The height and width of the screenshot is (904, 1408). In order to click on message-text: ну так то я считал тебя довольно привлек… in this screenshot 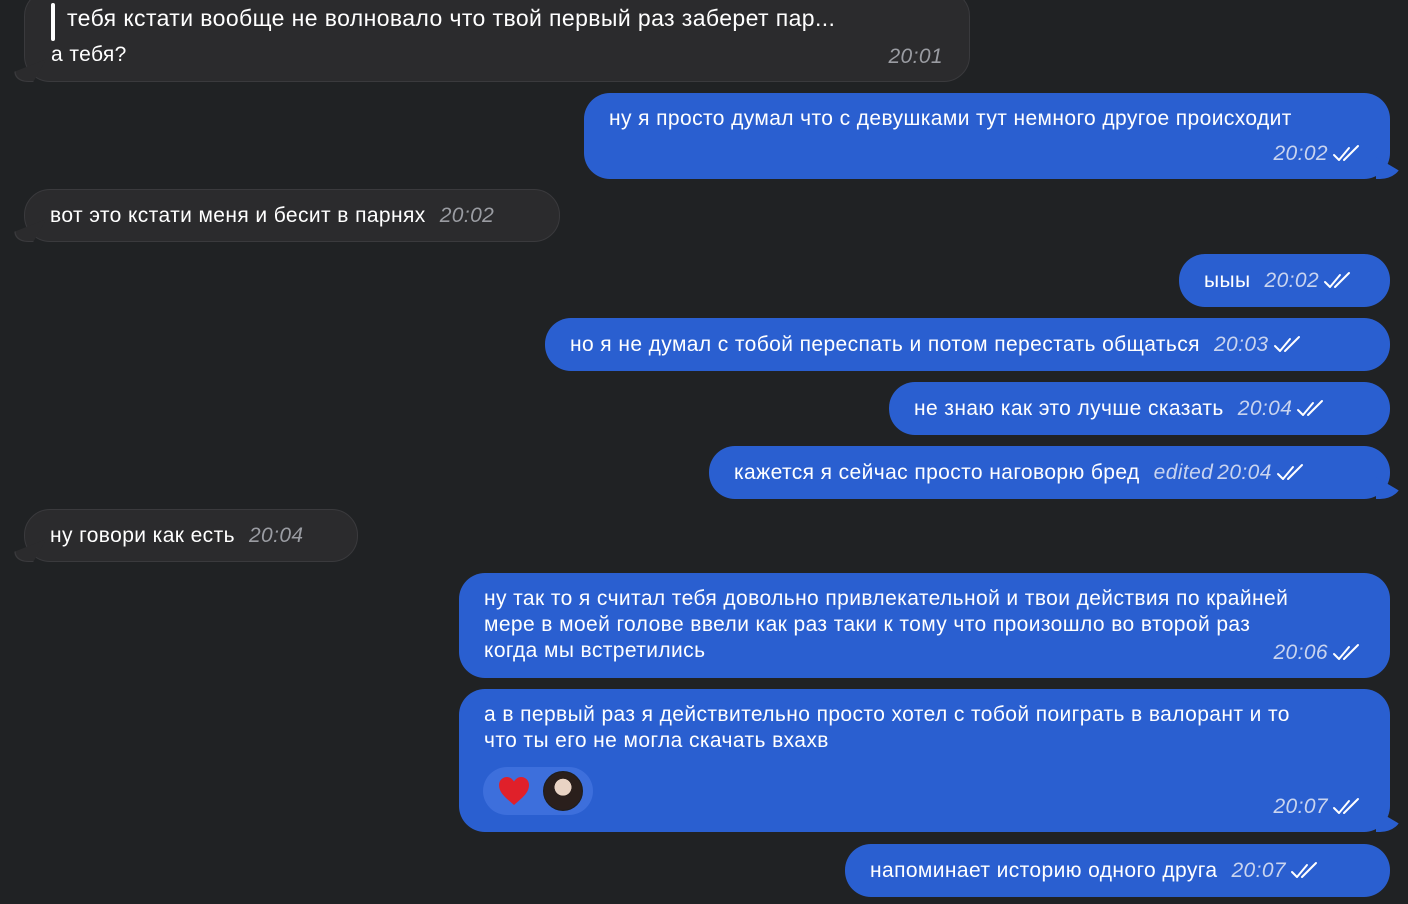, I will do `click(886, 625)`.